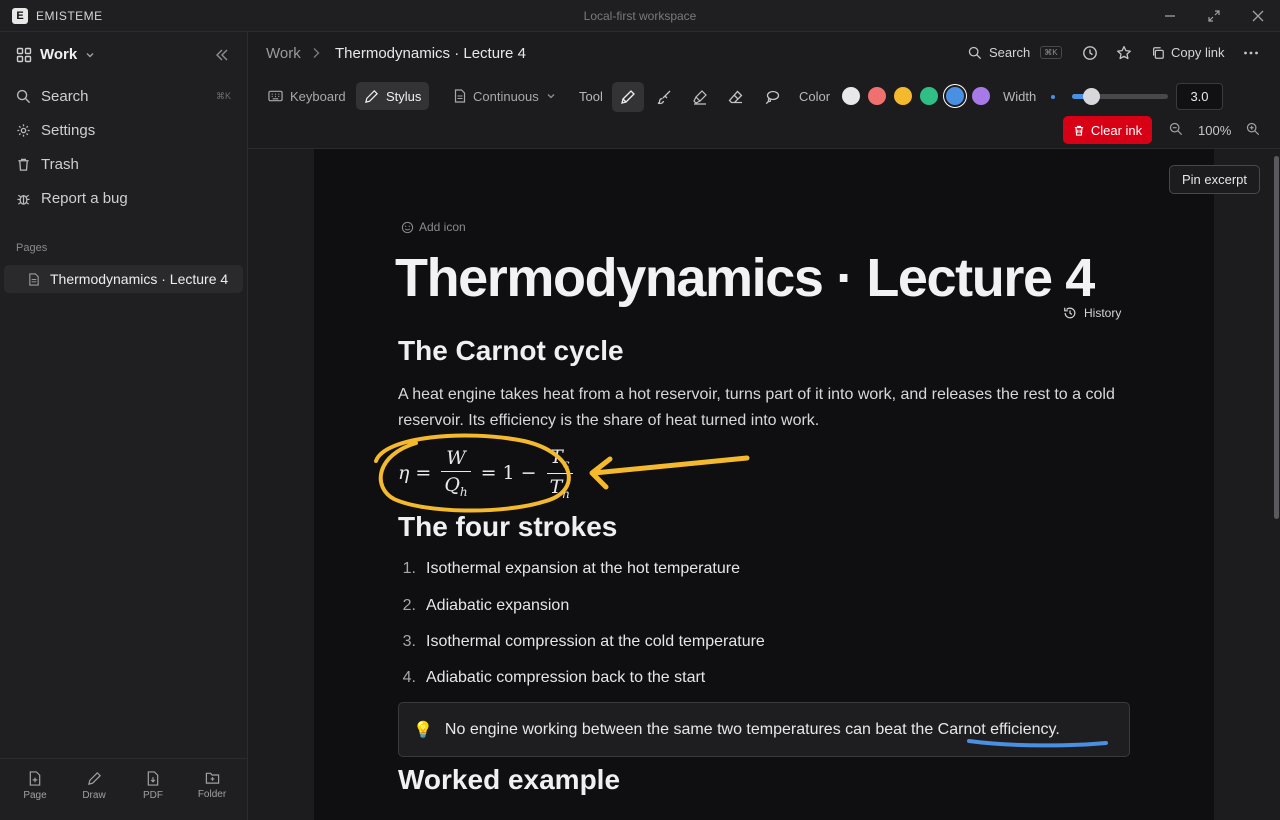 The width and height of the screenshot is (1280, 820). I want to click on zoom-in-icon, so click(1253, 129).